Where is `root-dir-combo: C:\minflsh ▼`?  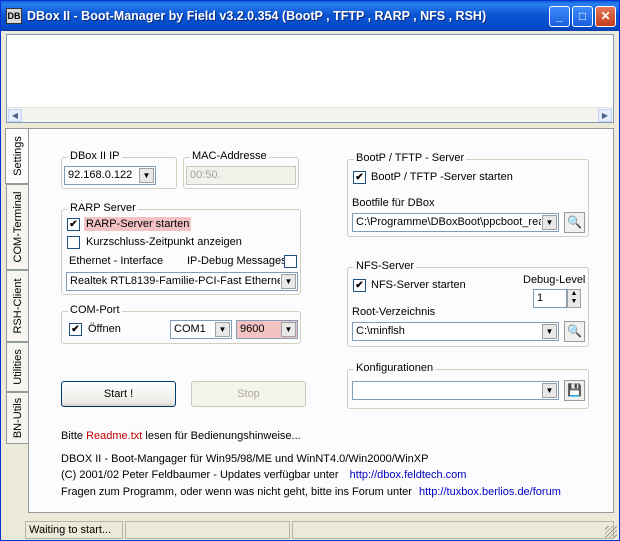 root-dir-combo: C:\minflsh ▼ is located at coordinates (455, 331).